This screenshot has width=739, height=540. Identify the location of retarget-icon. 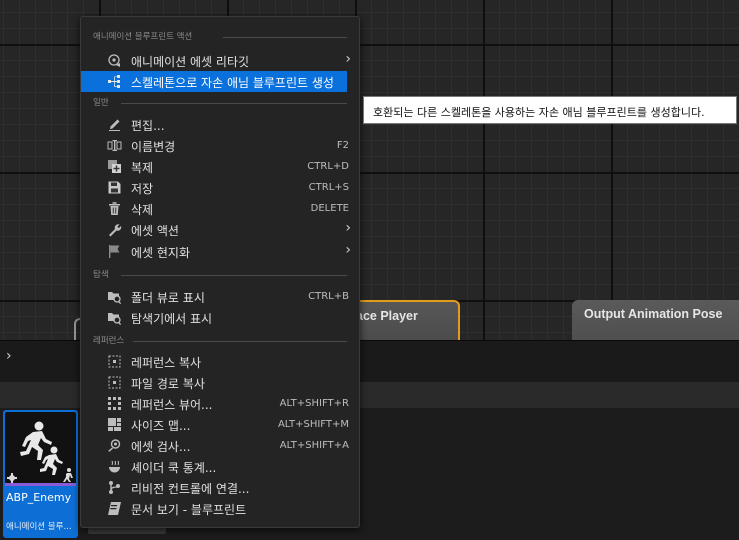
(114, 60).